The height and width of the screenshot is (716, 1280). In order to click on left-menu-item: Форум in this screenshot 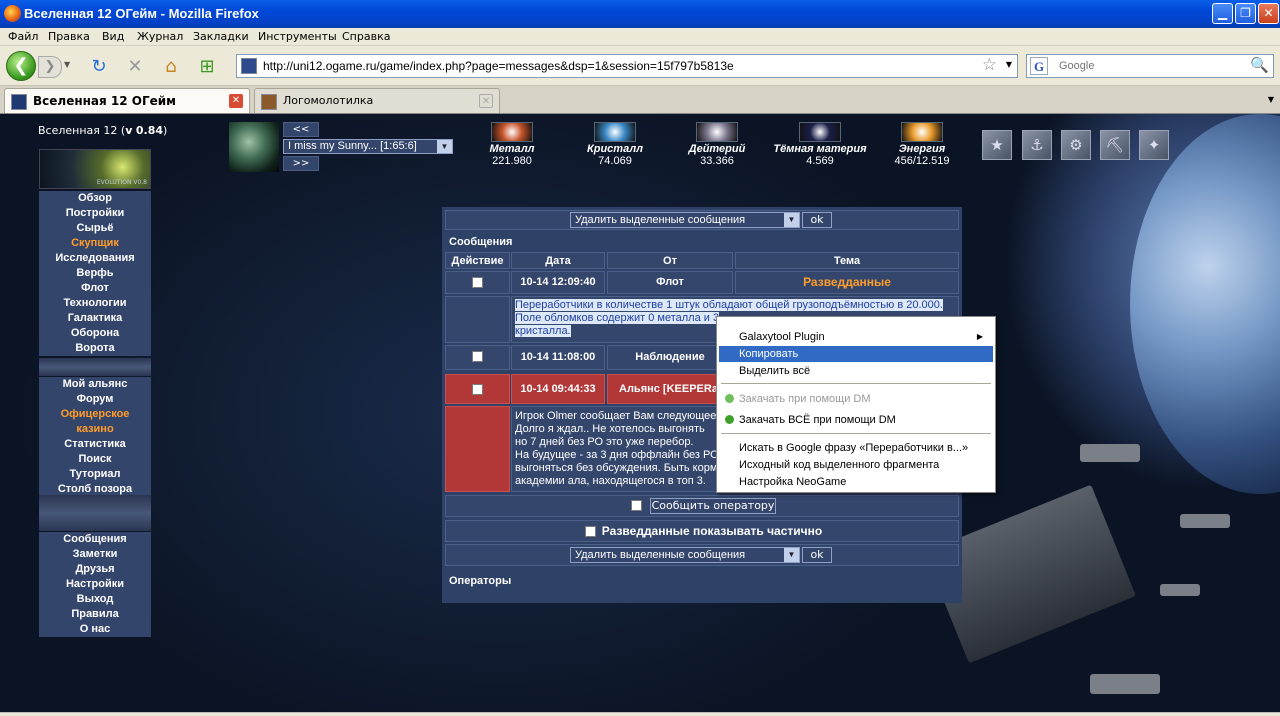, I will do `click(95, 399)`.